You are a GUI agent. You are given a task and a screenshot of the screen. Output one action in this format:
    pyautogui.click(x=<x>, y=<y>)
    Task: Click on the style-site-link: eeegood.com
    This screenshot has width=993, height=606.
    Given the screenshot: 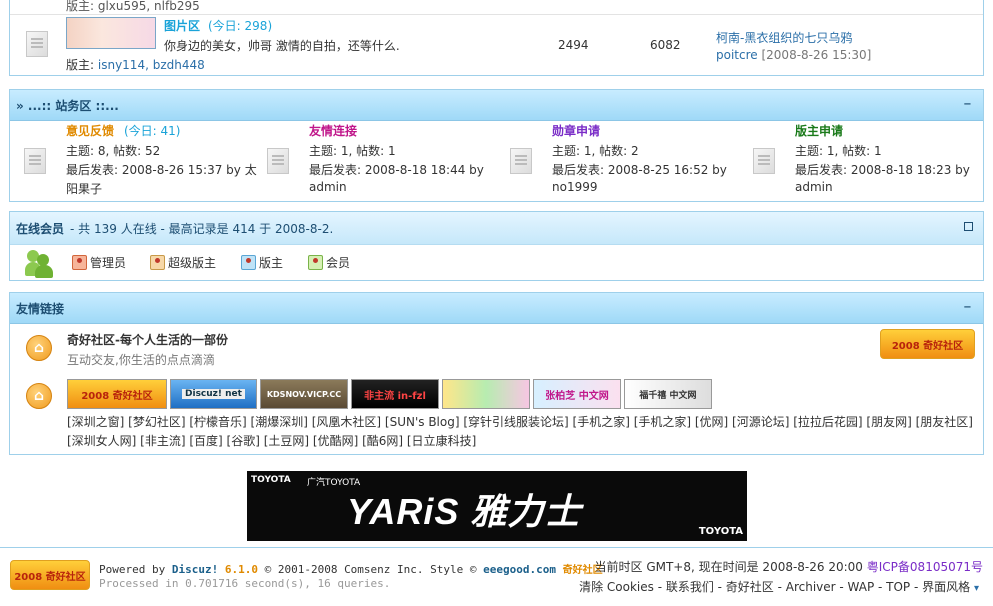 What is the action you would take?
    pyautogui.click(x=519, y=569)
    